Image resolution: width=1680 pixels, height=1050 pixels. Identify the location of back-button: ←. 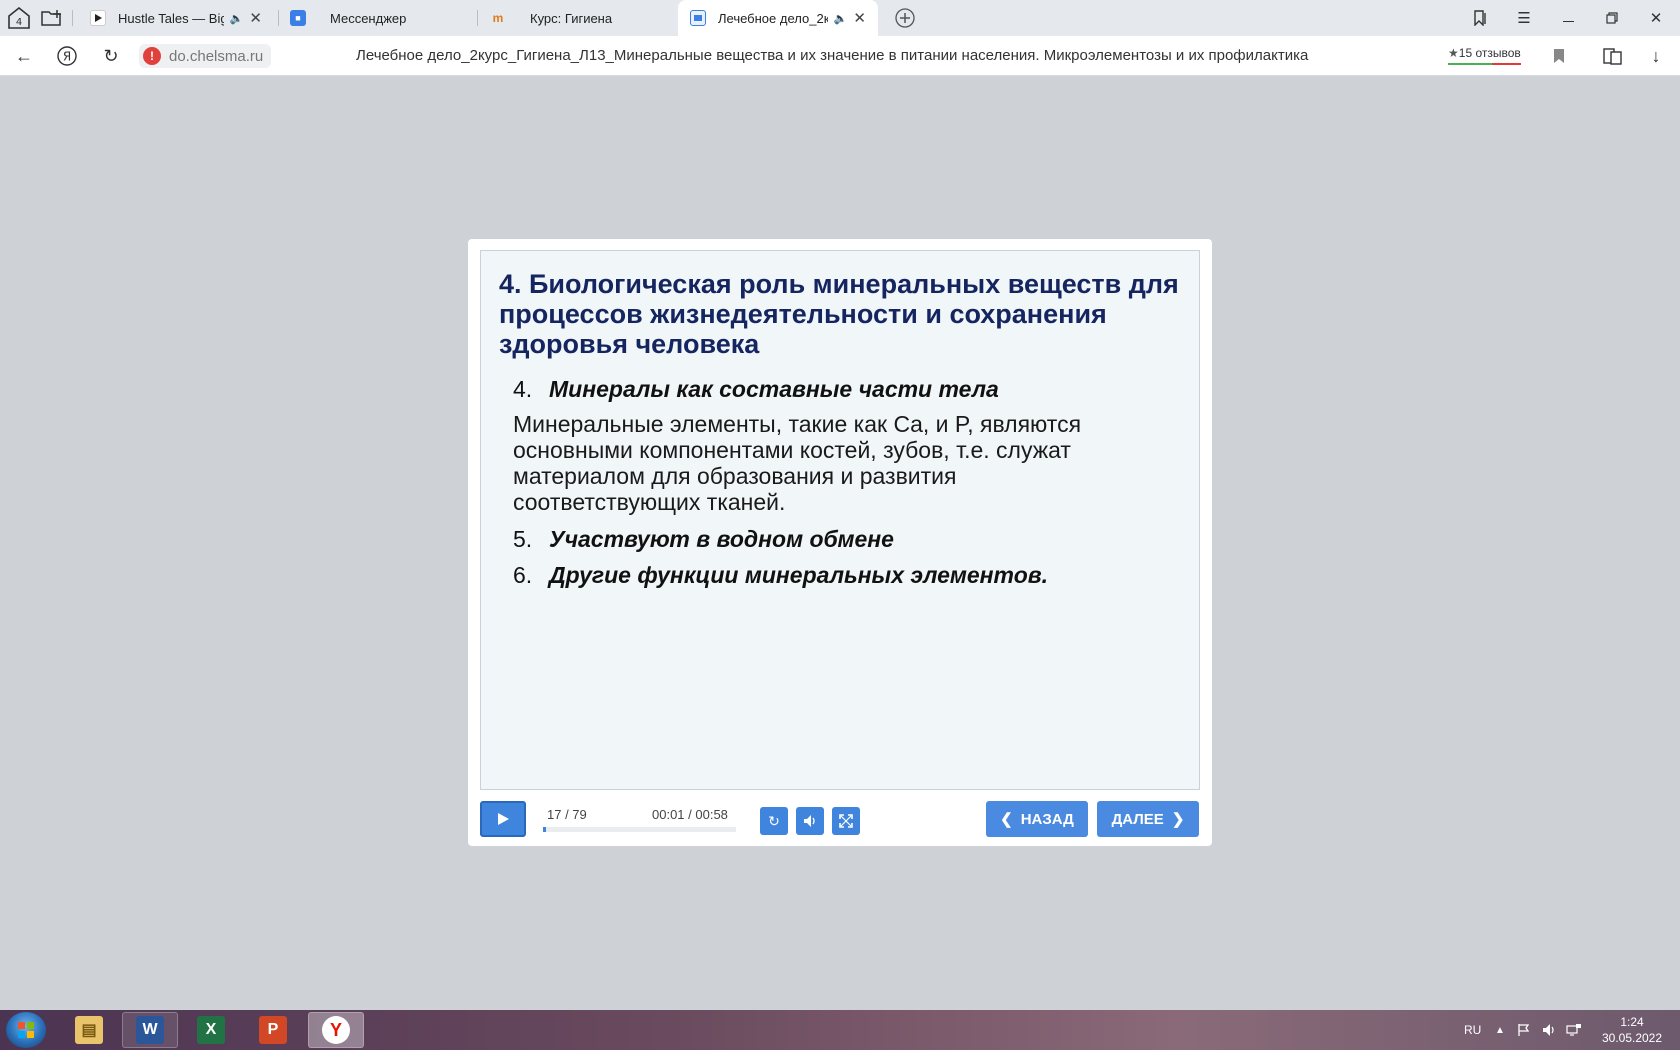
(24, 56).